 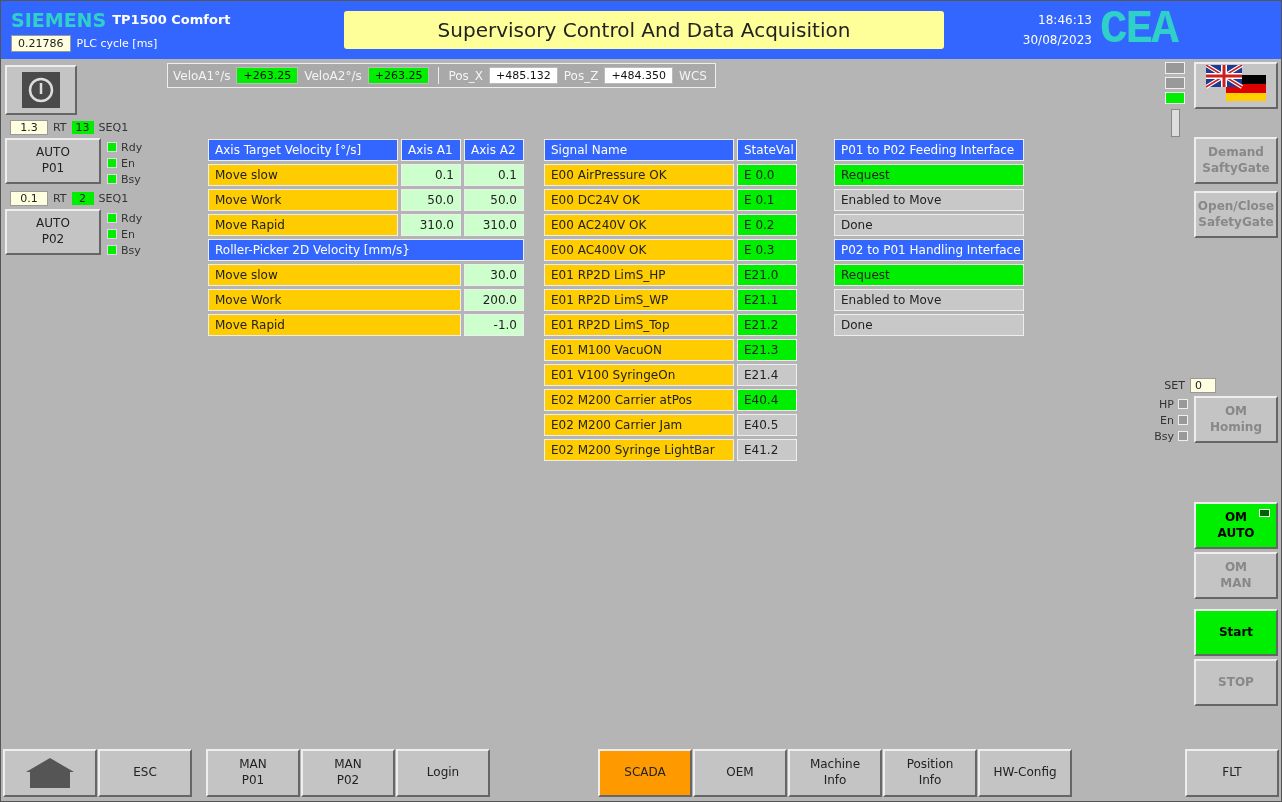 I want to click on set-value-field: 0, so click(x=1203, y=385).